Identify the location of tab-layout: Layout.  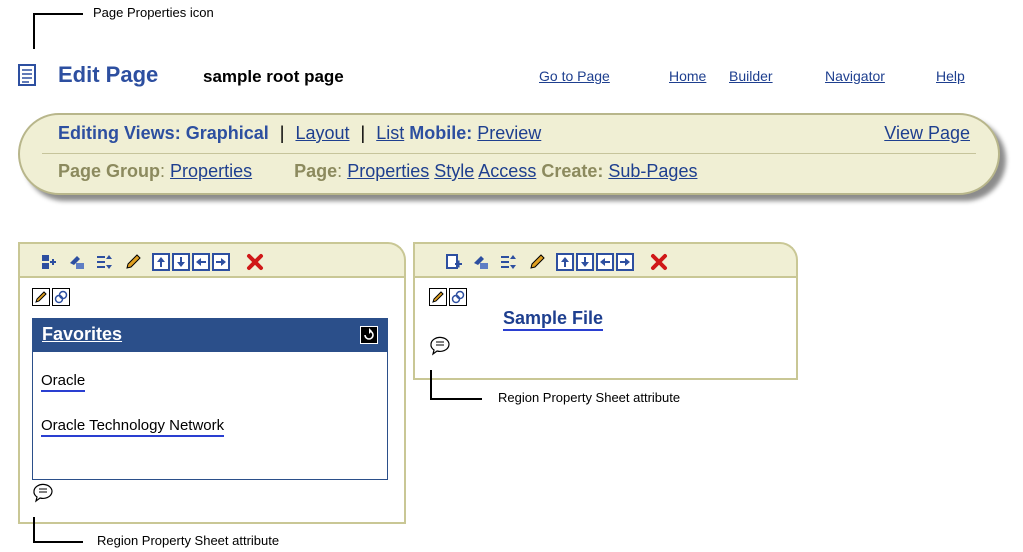
(322, 133).